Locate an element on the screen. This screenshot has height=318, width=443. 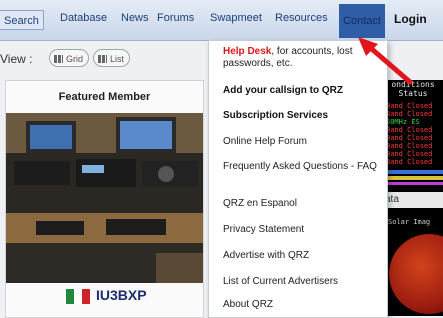
menu-item-qrz-espanol: QRZ en Espanol is located at coordinates (304, 204).